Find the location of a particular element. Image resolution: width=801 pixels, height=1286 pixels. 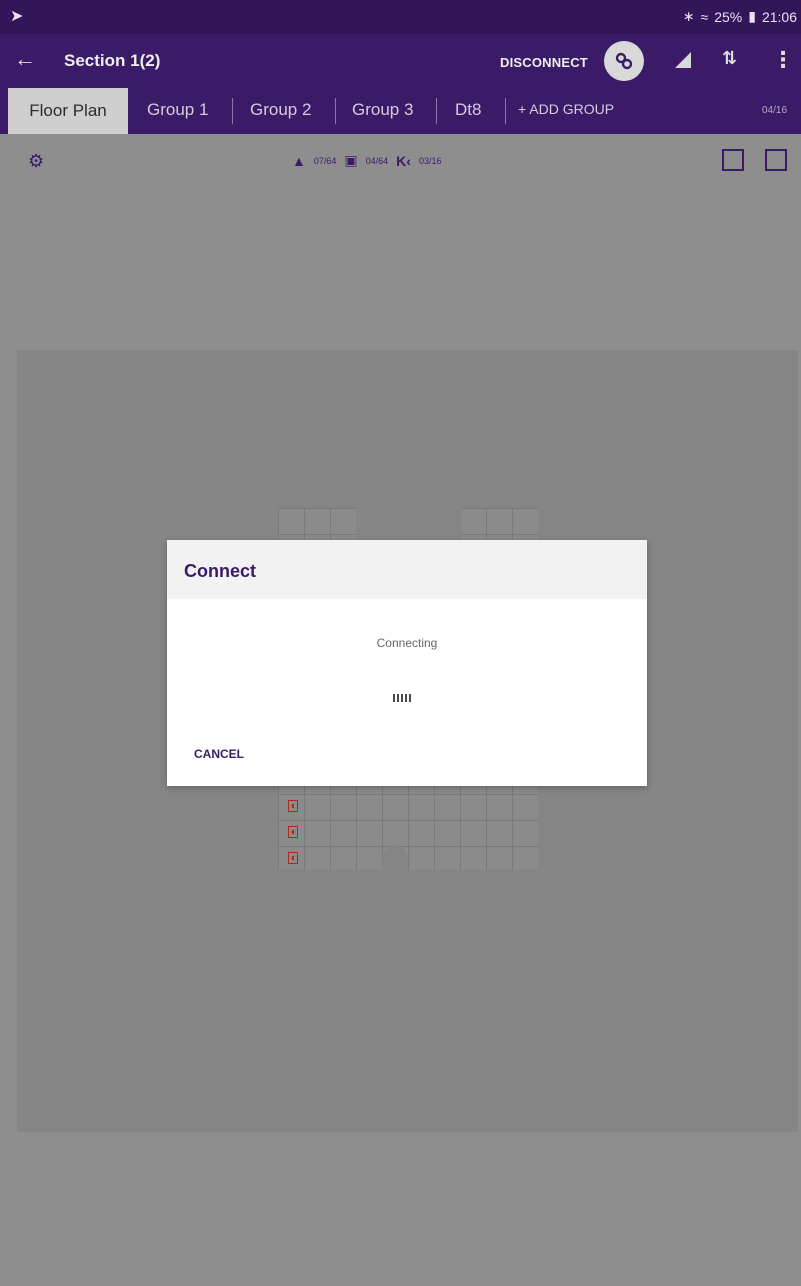

loading-indicator is located at coordinates (402, 698).